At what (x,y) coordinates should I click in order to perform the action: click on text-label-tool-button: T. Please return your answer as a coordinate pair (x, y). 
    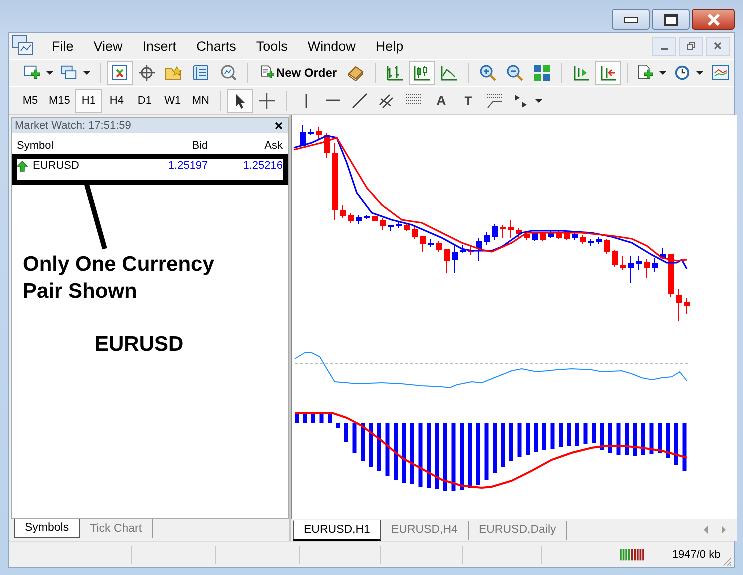
    Looking at the image, I should click on (468, 100).